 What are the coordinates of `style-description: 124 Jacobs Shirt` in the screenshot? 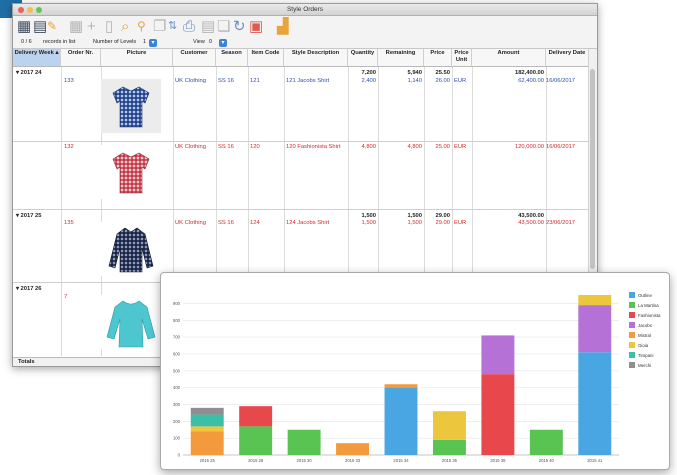 It's located at (308, 223).